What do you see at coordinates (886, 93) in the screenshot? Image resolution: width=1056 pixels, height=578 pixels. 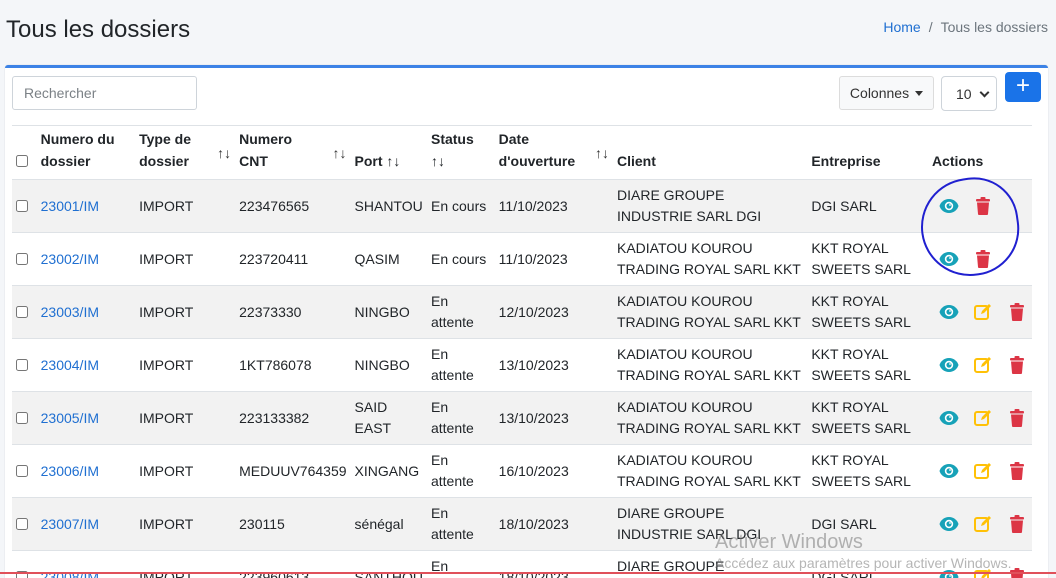 I see `columns-button: Colonnes` at bounding box center [886, 93].